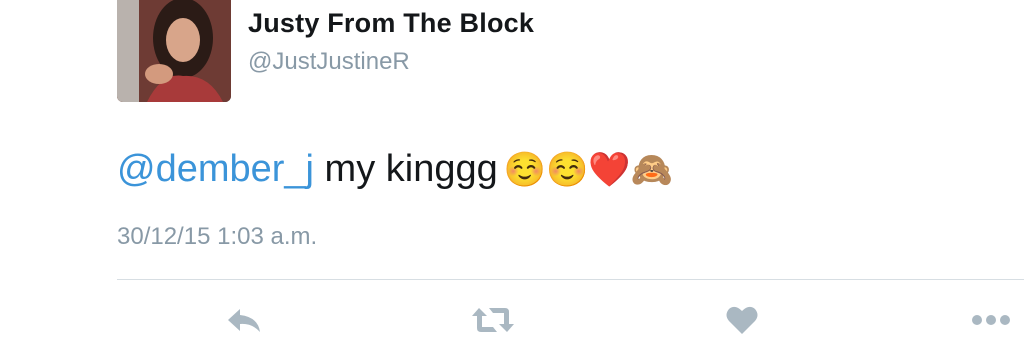  I want to click on avatar, so click(174, 51).